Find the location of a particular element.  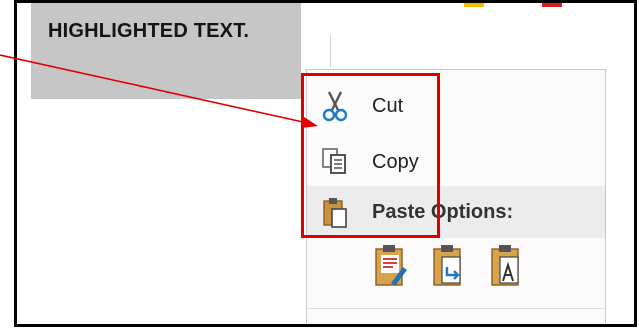

paste-merge-formatting-button is located at coordinates (449, 268).